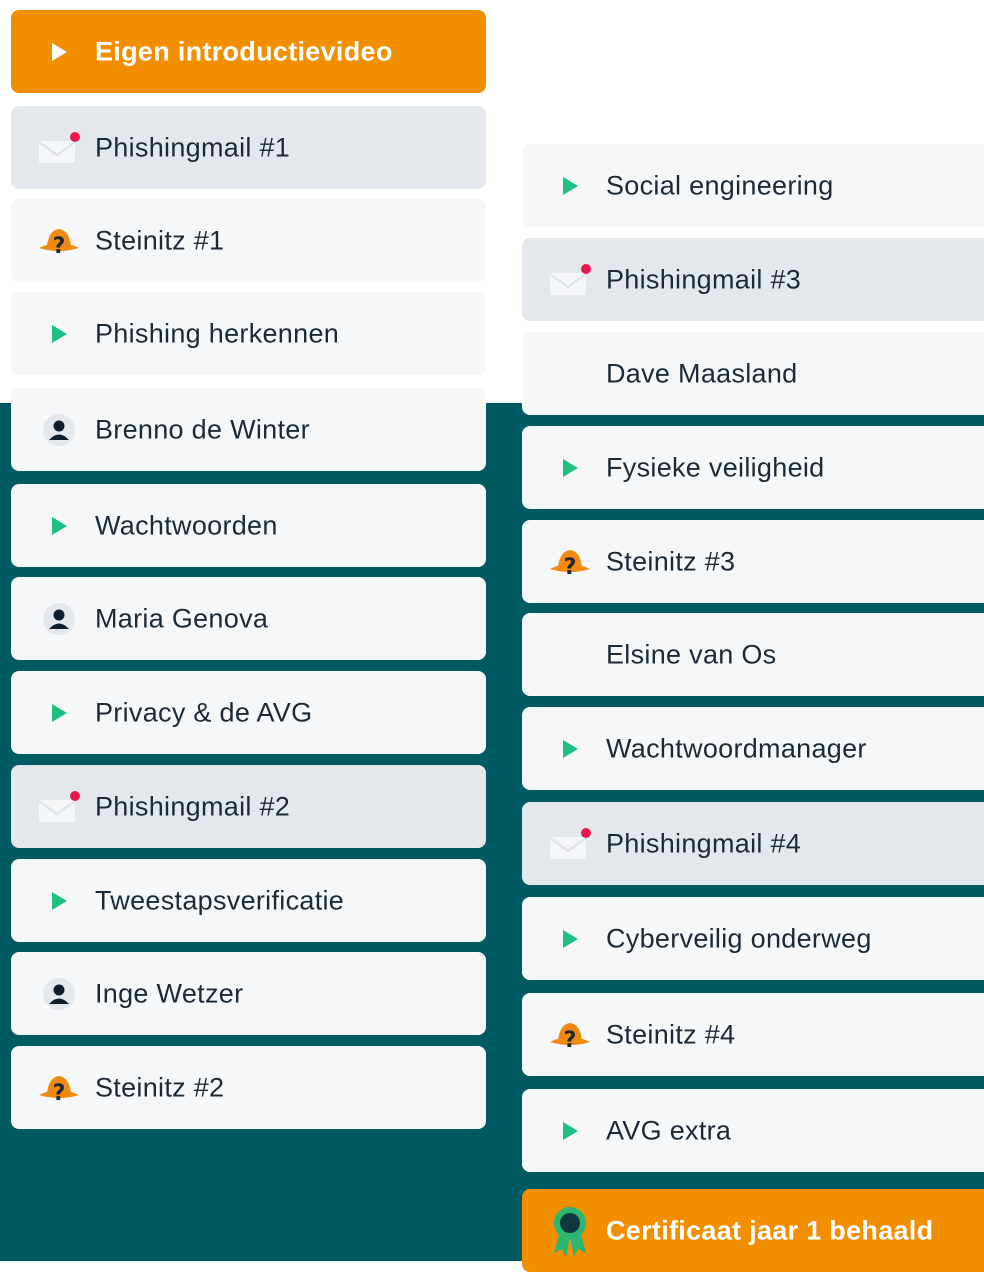  I want to click on module-card-social-engineering: Social engineering, so click(753, 185).